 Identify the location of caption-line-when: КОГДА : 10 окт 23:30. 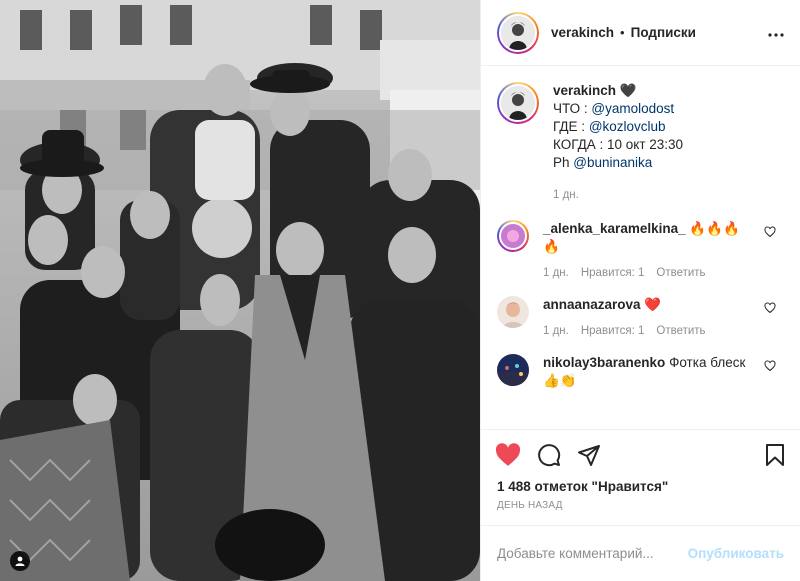
(618, 144).